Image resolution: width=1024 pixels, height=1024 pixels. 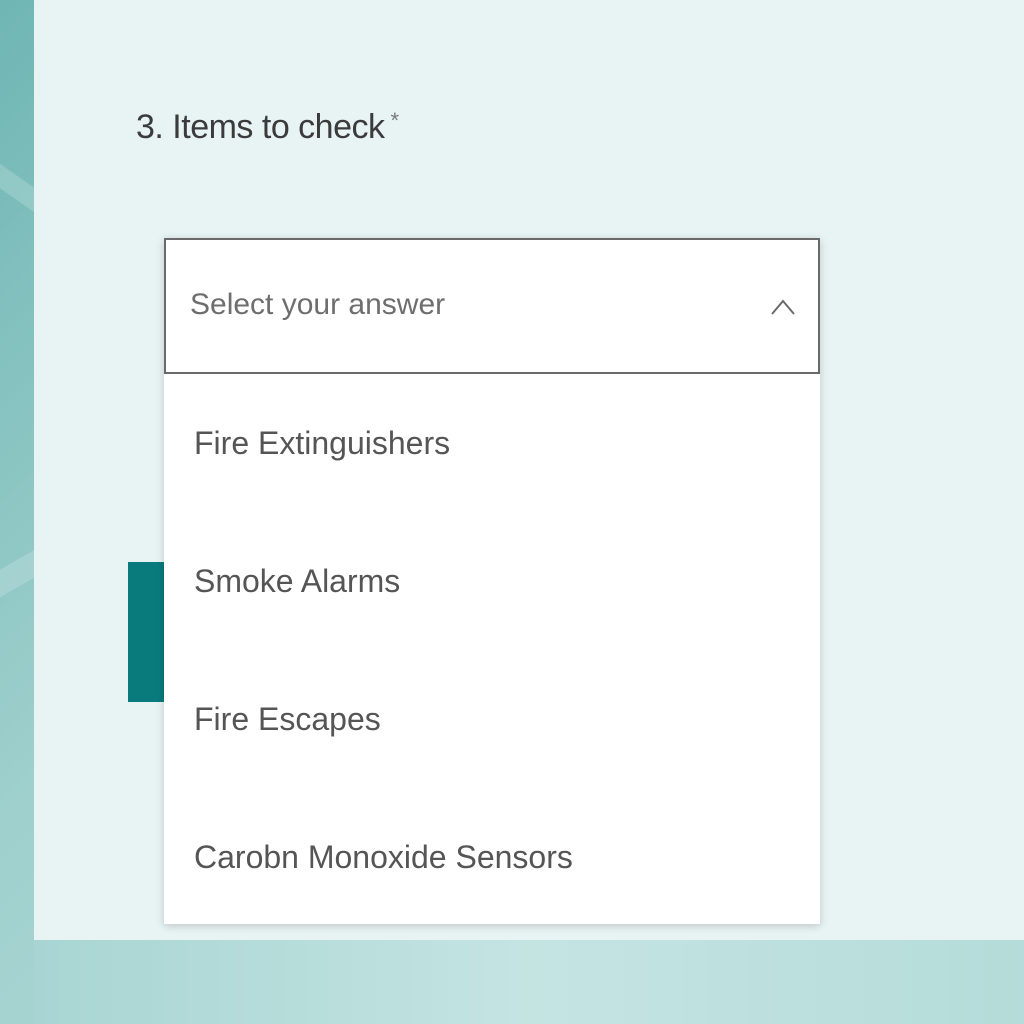 What do you see at coordinates (492, 306) in the screenshot?
I see `dropdown-select-box: Select your answer` at bounding box center [492, 306].